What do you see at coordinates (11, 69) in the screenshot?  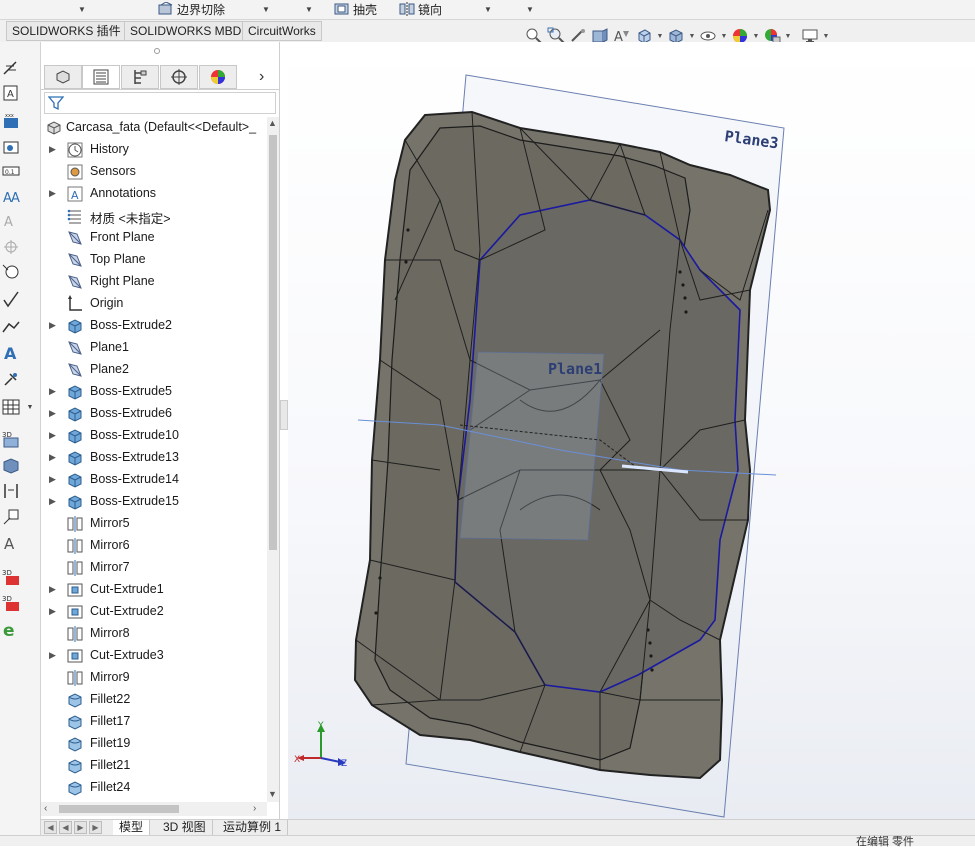 I see `smart-dimension-icon` at bounding box center [11, 69].